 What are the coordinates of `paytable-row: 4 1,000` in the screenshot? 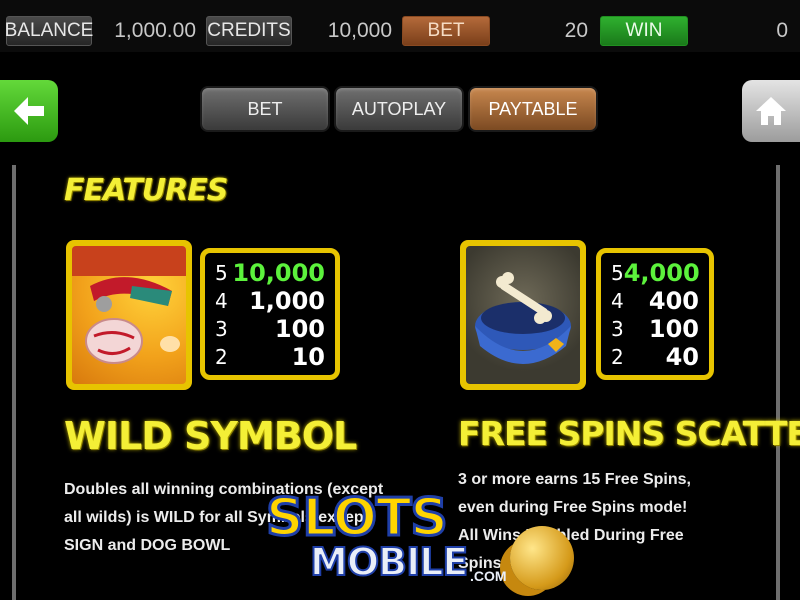 It's located at (270, 301).